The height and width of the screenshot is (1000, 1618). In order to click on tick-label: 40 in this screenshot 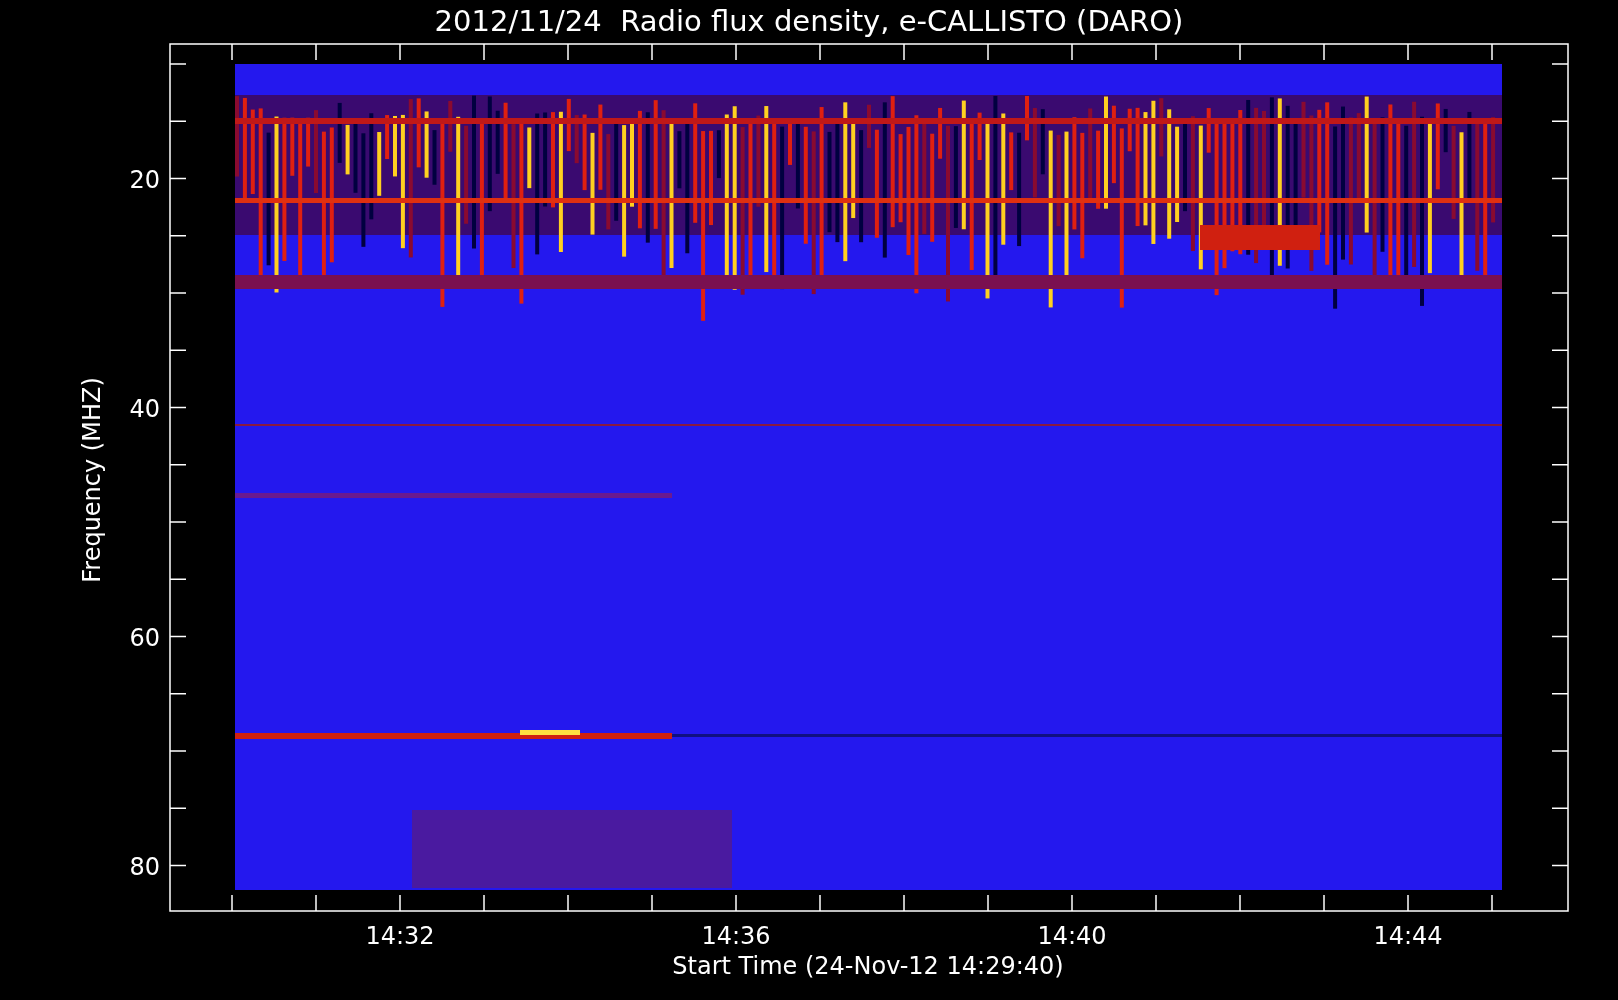, I will do `click(144, 408)`.